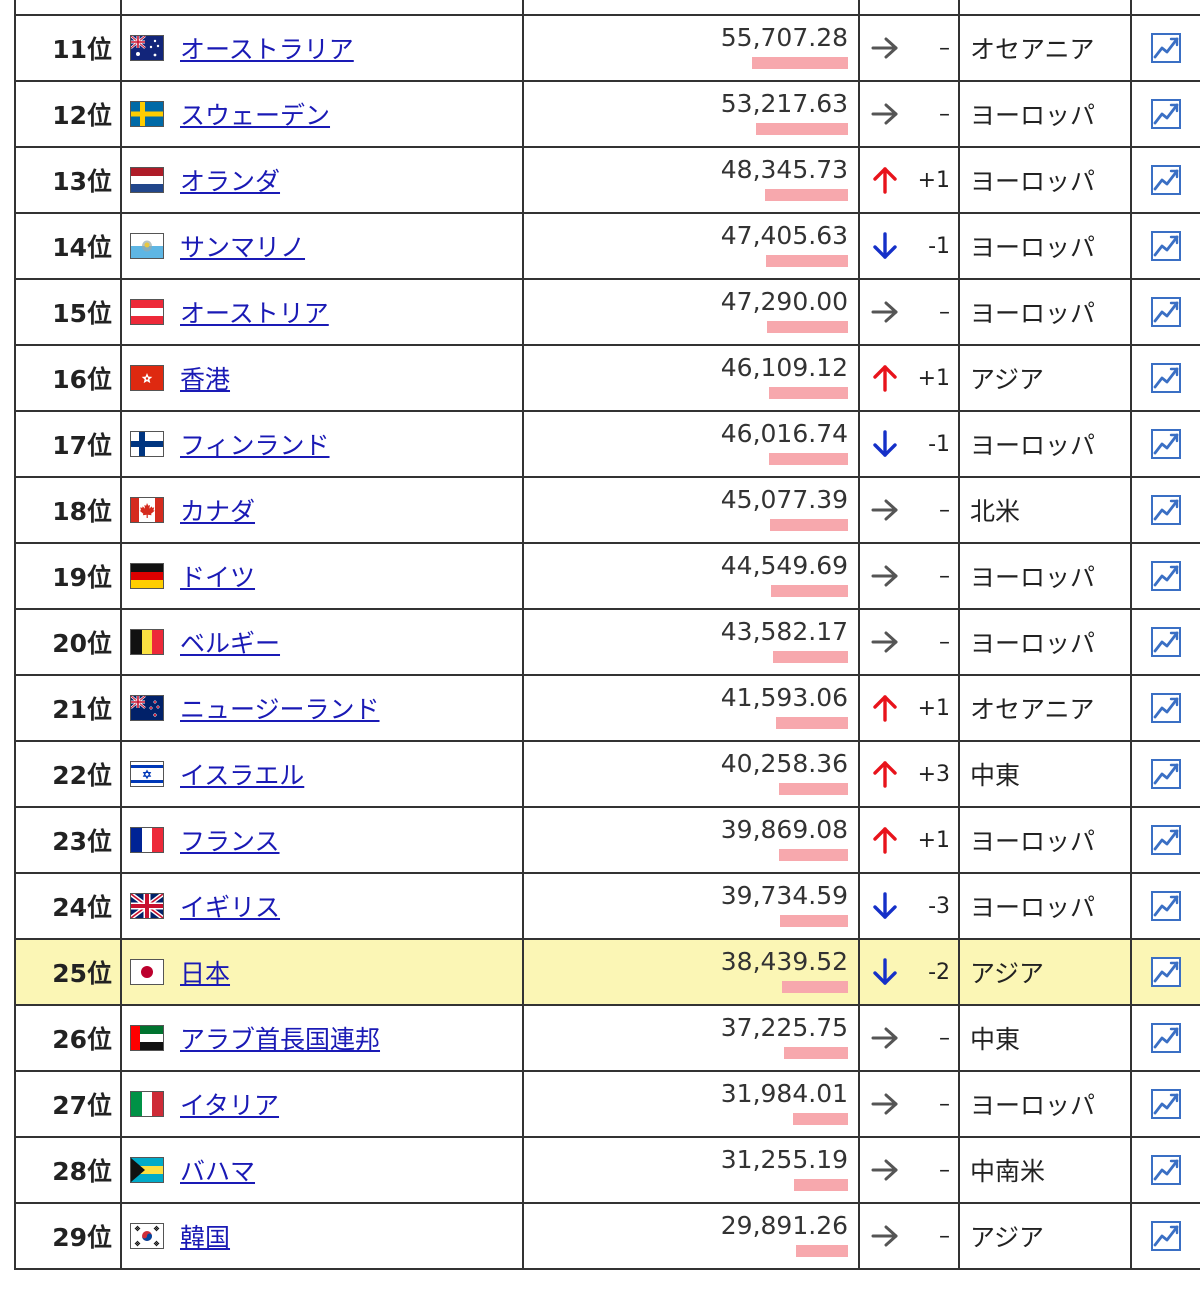 This screenshot has width=1200, height=1296. What do you see at coordinates (607, 1170) in the screenshot?
I see `table-row: 28位 バハマ 31,255.19 – 中南米` at bounding box center [607, 1170].